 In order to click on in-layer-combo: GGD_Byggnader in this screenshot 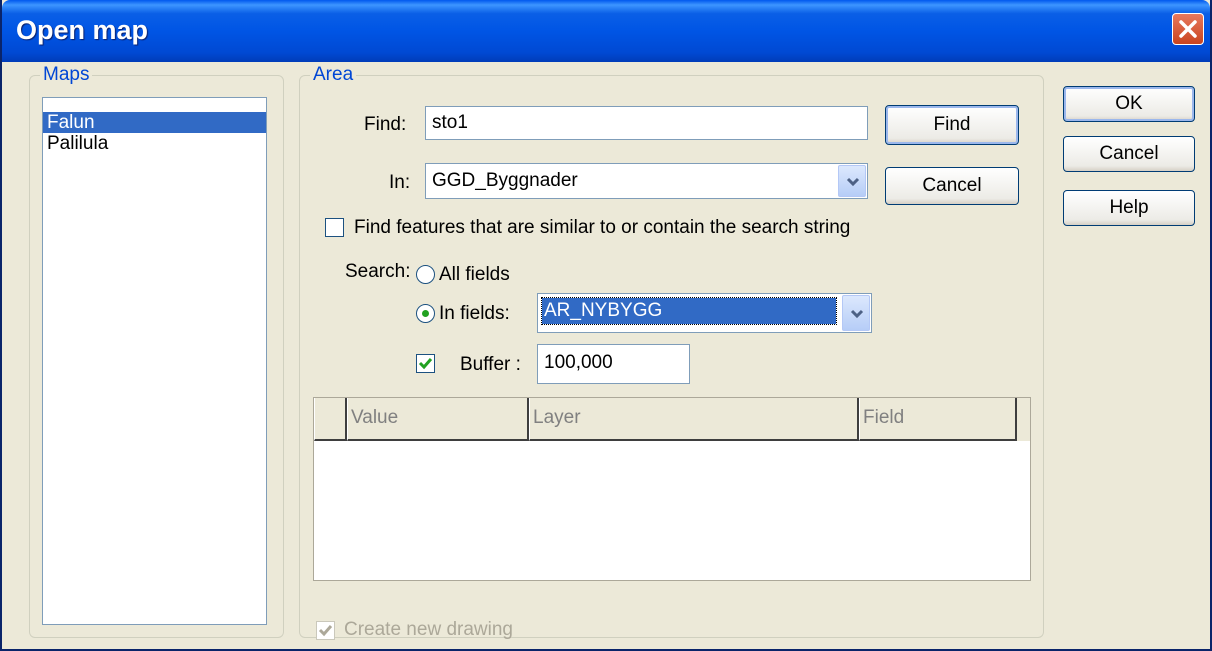, I will do `click(646, 181)`.